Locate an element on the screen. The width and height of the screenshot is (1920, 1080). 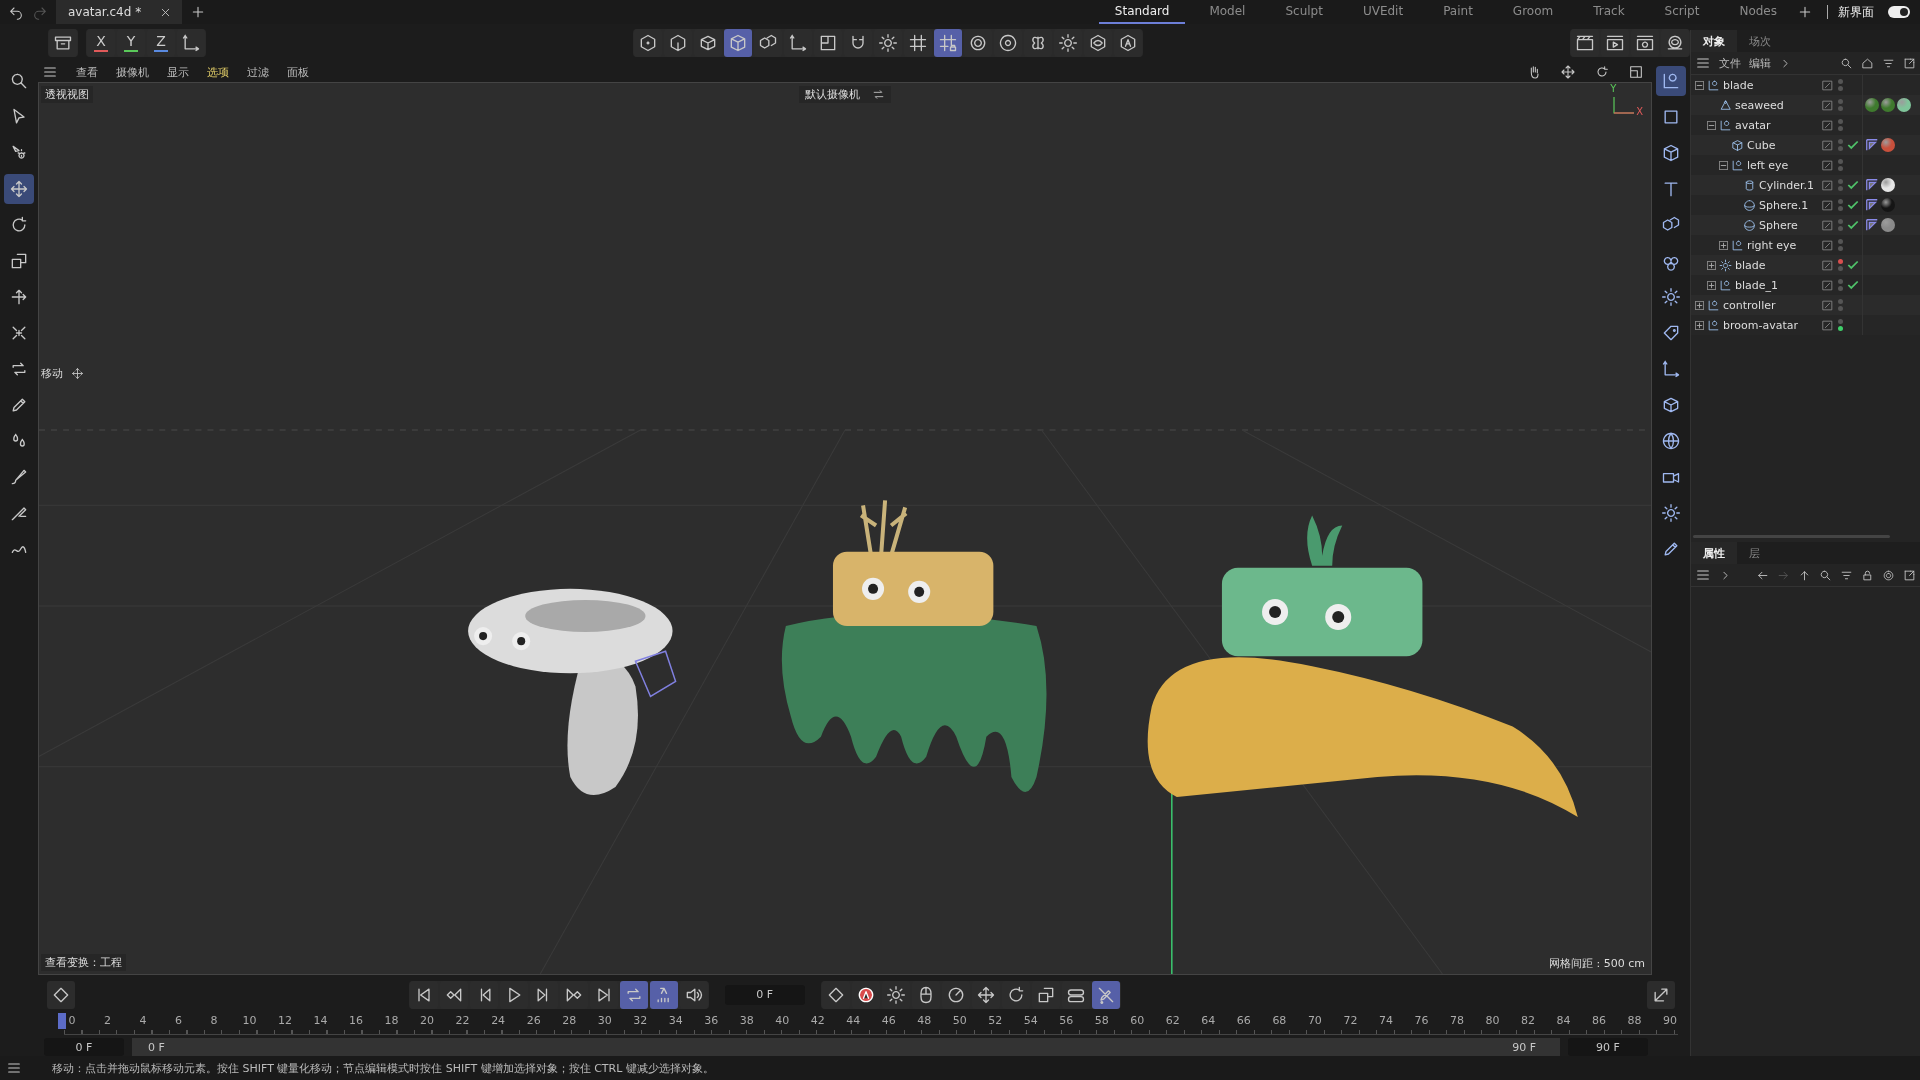
ruler-label: 58 is located at coordinates (1101, 1020).